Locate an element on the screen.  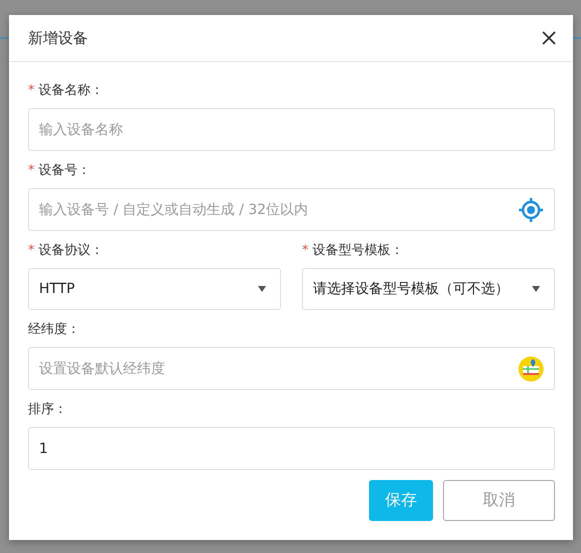
map-pin-icon is located at coordinates (531, 369).